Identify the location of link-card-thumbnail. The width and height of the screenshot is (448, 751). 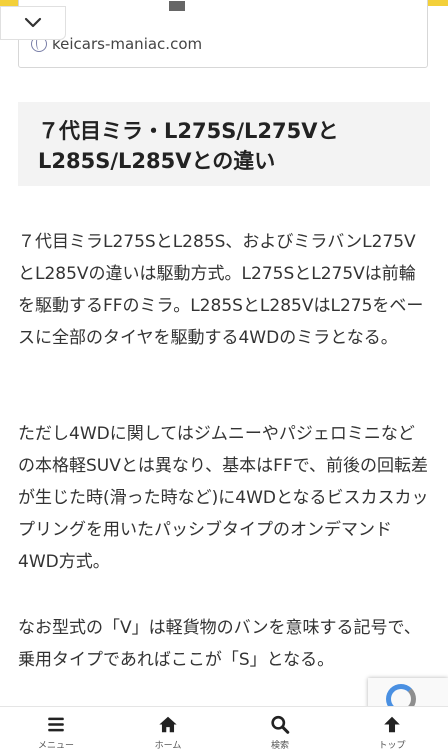
(177, 6).